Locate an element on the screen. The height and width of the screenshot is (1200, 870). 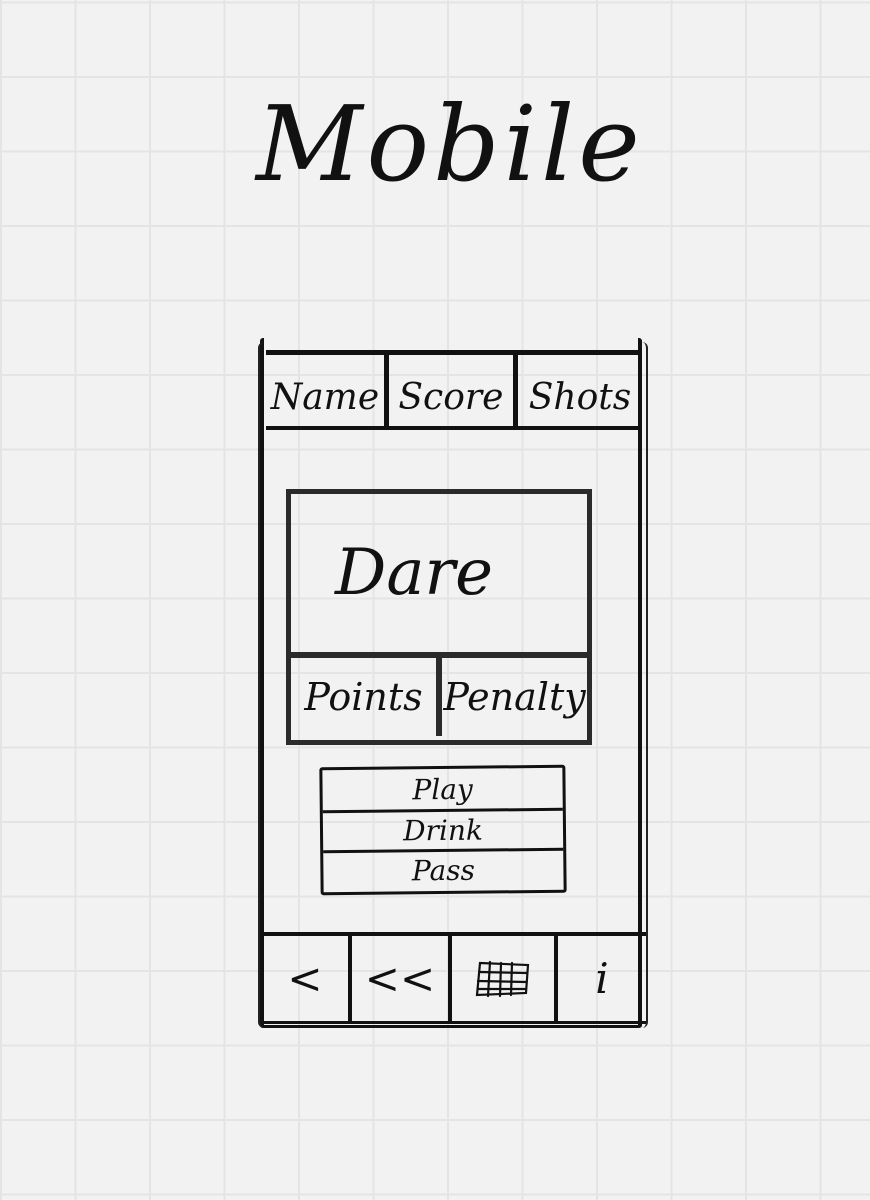
pass-button: Pass is located at coordinates (443, 869).